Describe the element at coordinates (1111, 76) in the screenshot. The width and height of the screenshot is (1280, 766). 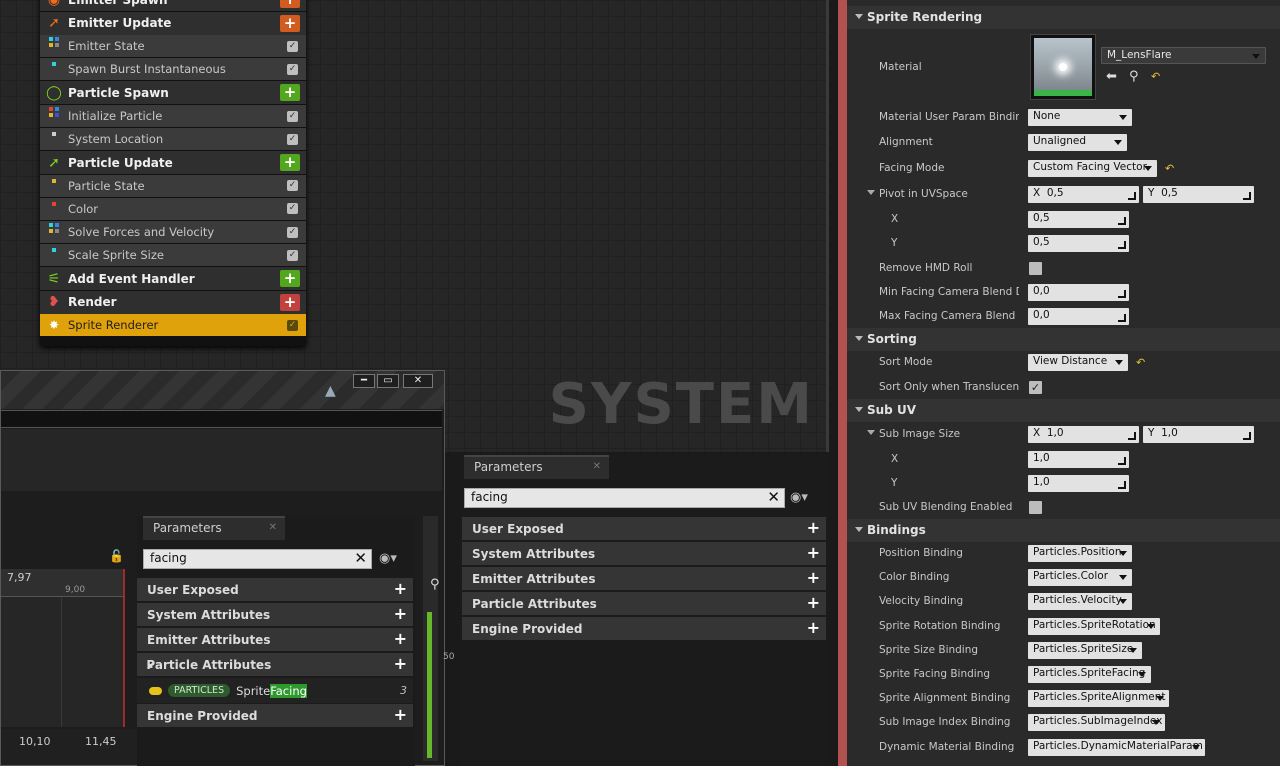
I see `use-selected-arrow-icon: ⬅` at that location.